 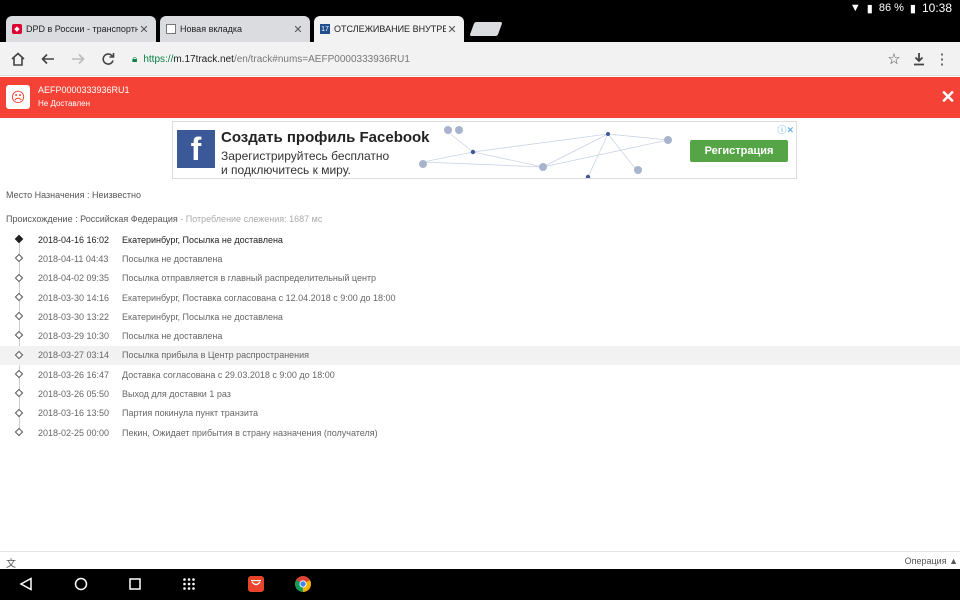 What do you see at coordinates (480, 258) in the screenshot?
I see `timeline-event: 2018-04-11 04:43 Посылка не доставлена` at bounding box center [480, 258].